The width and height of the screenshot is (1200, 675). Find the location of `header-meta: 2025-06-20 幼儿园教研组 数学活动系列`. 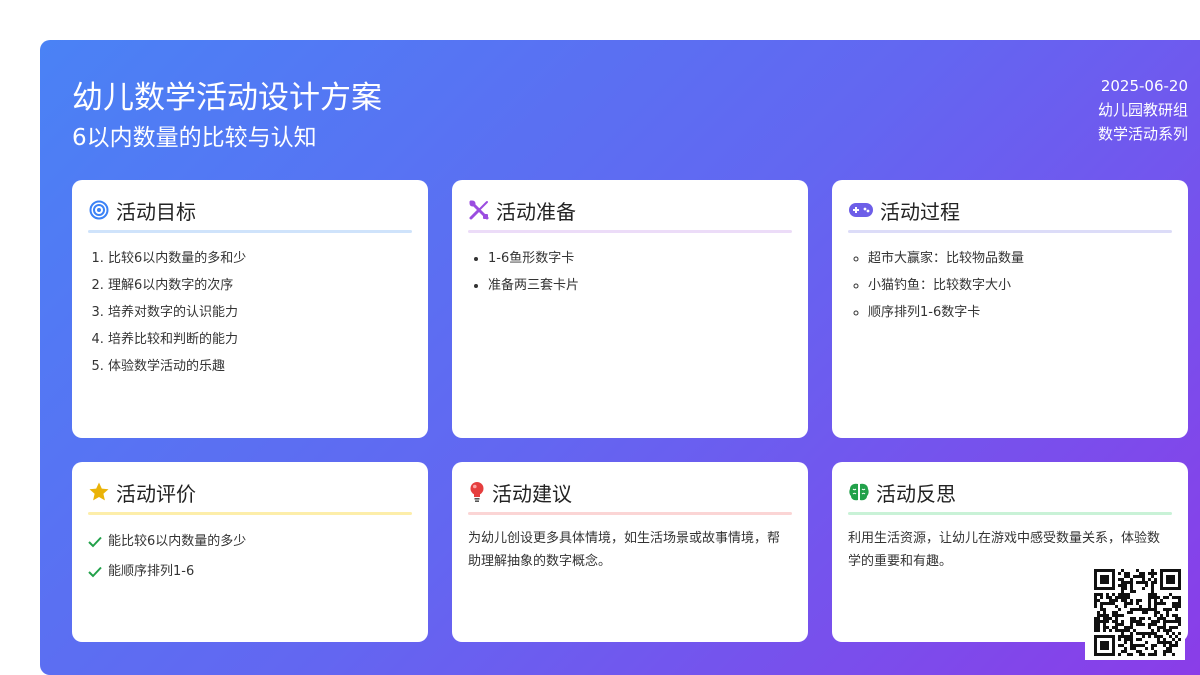

header-meta: 2025-06-20 幼儿园教研组 数学活动系列 is located at coordinates (1143, 110).